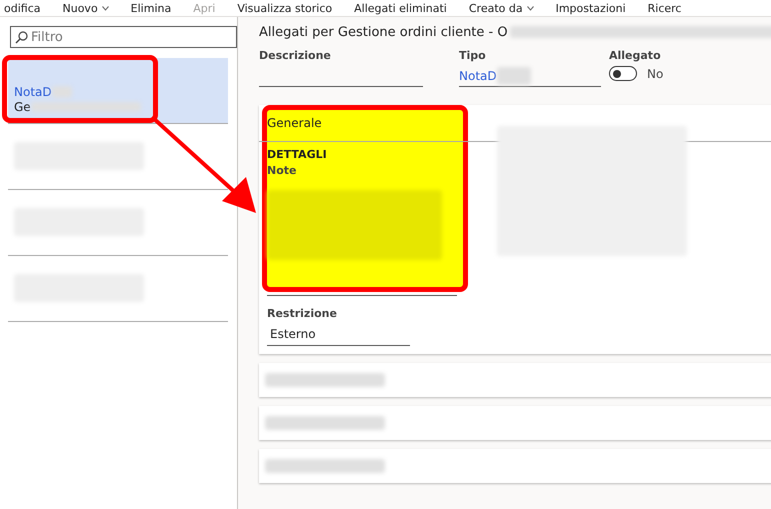 This screenshot has height=509, width=771. What do you see at coordinates (473, 55) in the screenshot?
I see `field-label: Tipo` at bounding box center [473, 55].